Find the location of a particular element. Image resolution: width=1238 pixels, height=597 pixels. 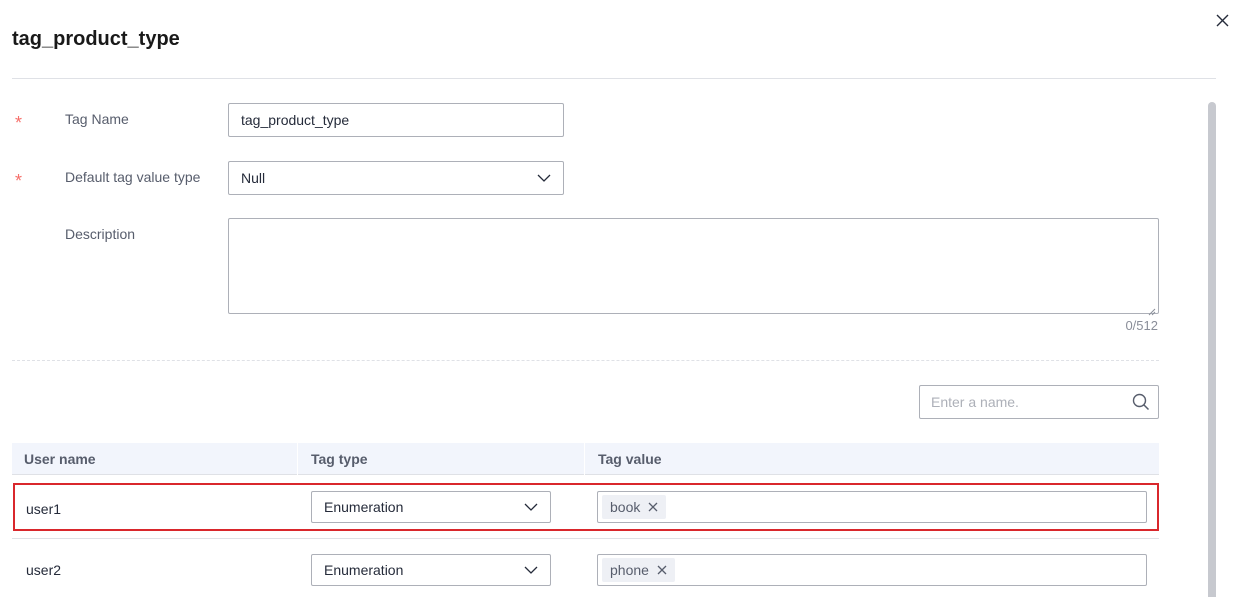

column-header-user-name: User name is located at coordinates (60, 459).